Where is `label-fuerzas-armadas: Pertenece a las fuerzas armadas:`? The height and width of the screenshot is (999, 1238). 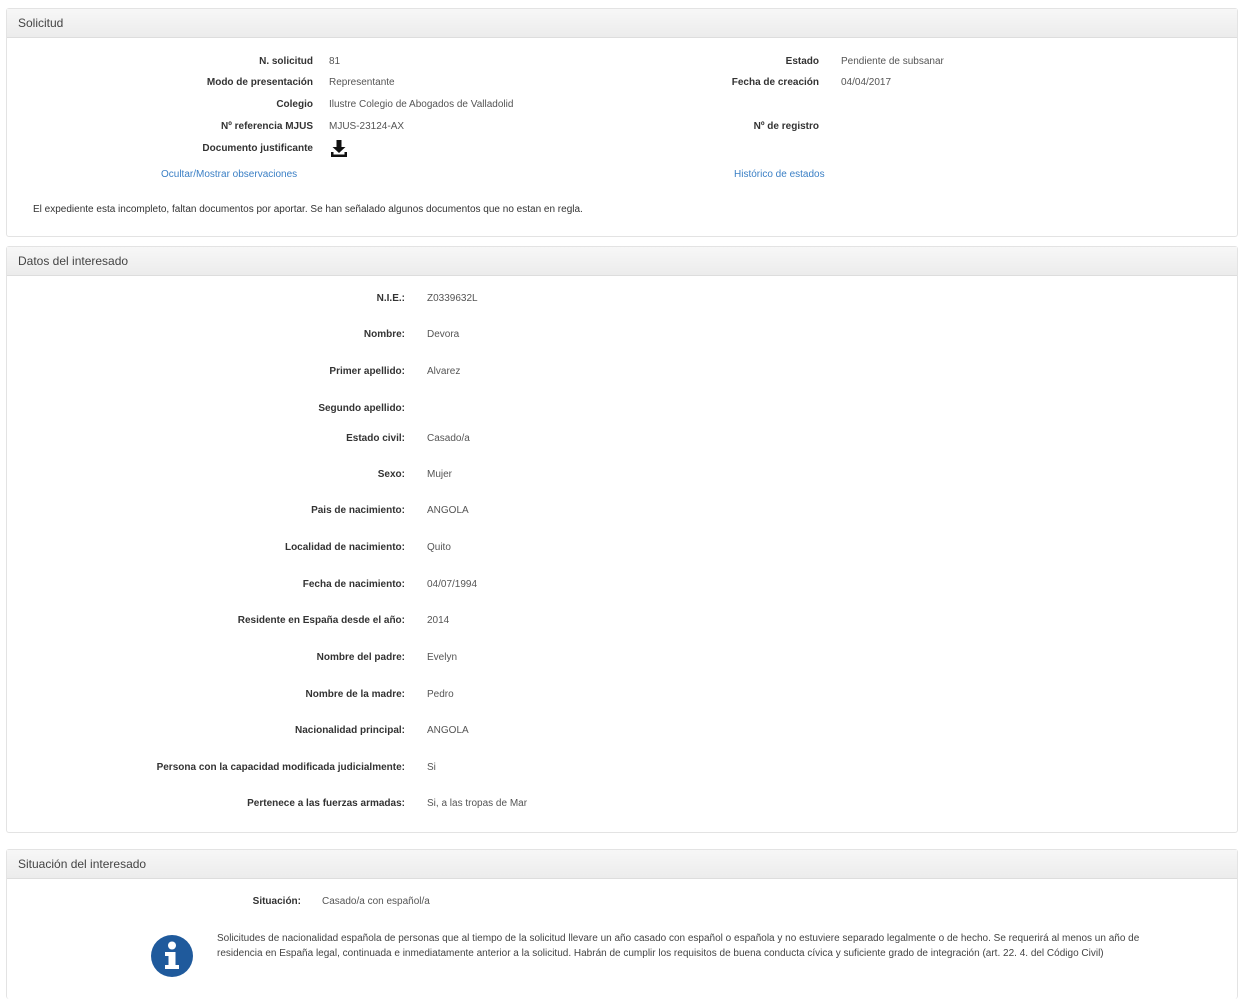 label-fuerzas-armadas: Pertenece a las fuerzas armadas: is located at coordinates (326, 803).